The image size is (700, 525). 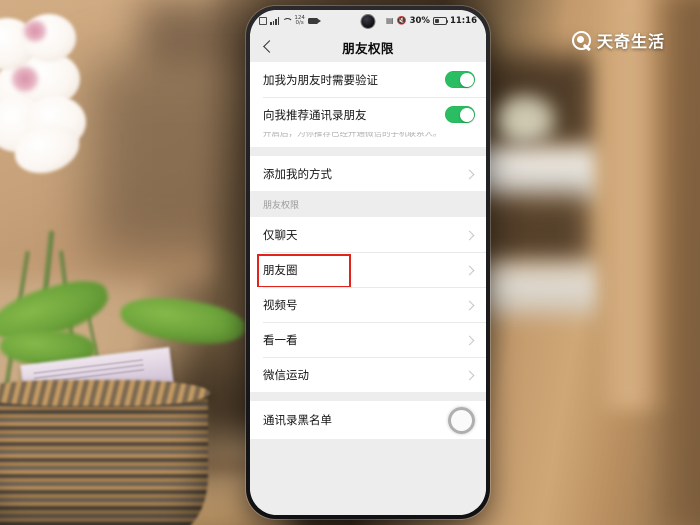 What do you see at coordinates (368, 235) in the screenshot?
I see `row-chat-only: 仅聊天` at bounding box center [368, 235].